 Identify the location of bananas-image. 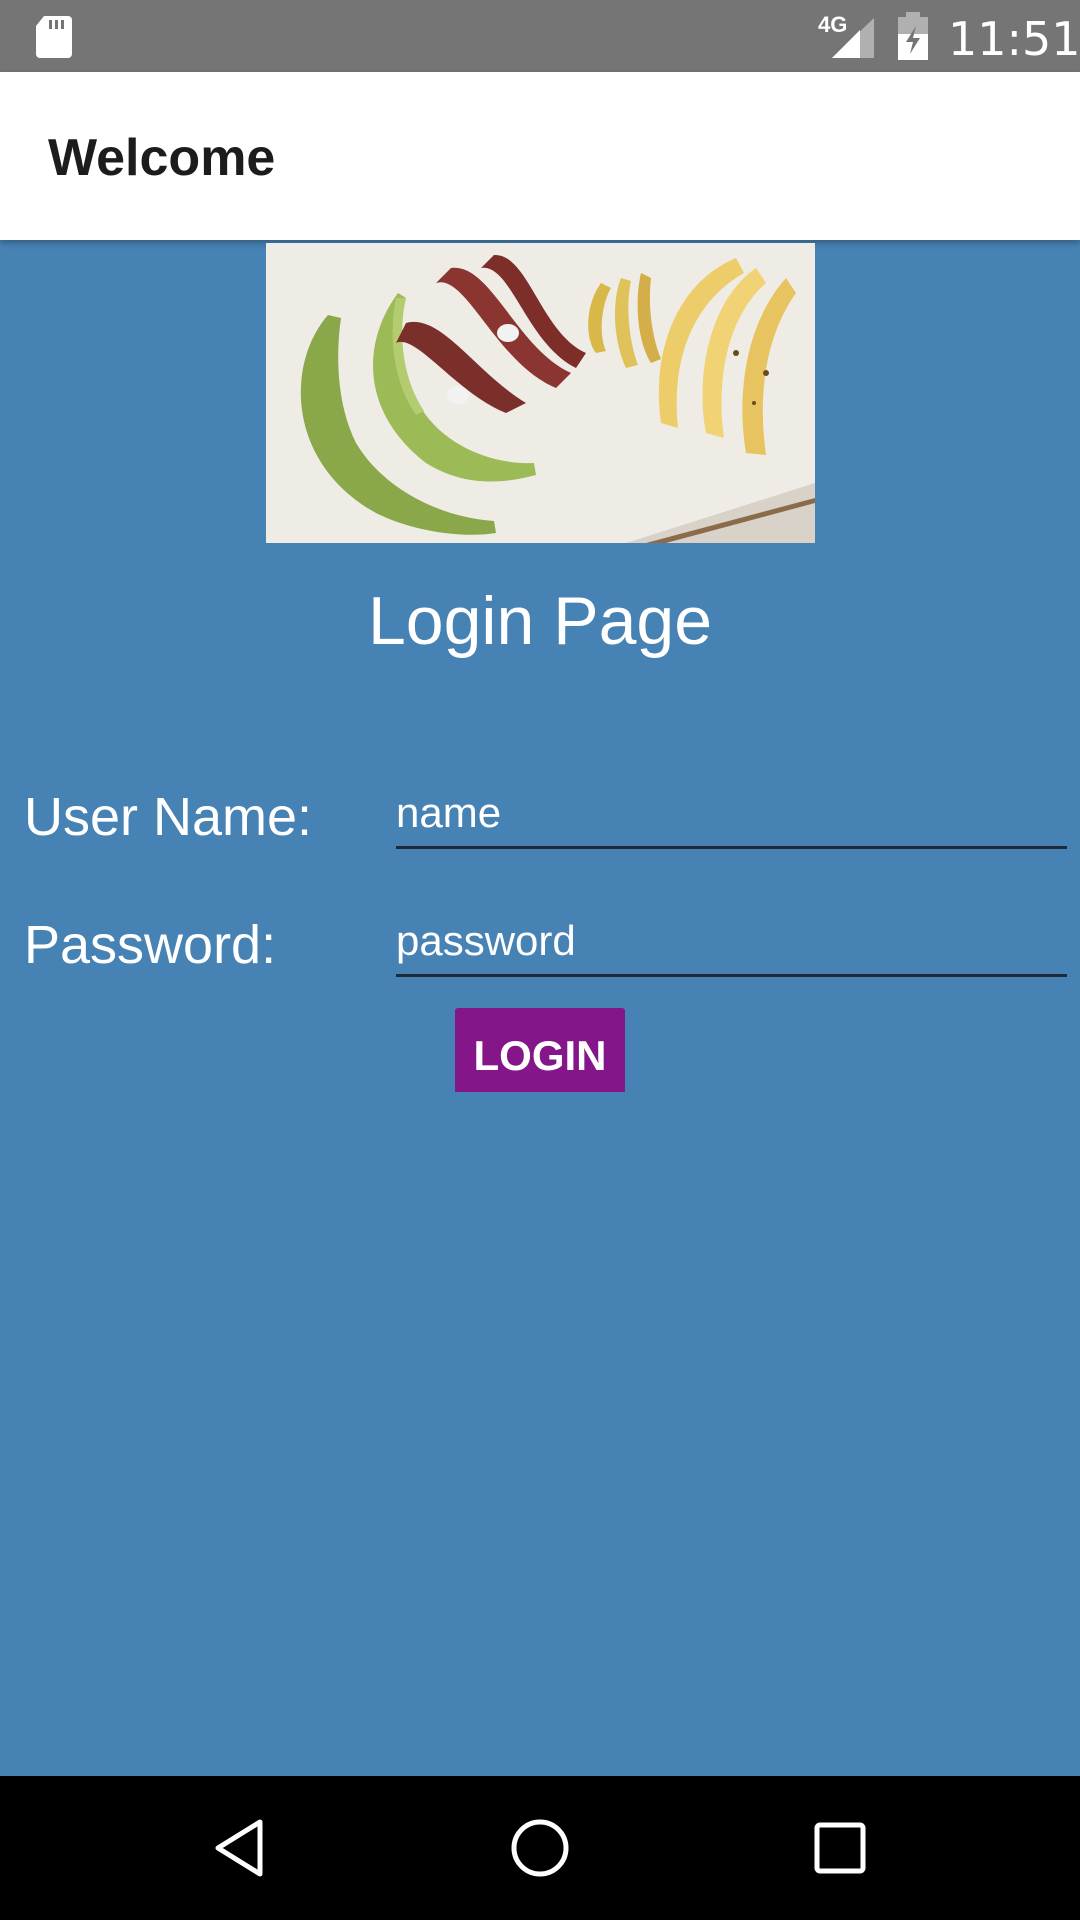
(540, 393).